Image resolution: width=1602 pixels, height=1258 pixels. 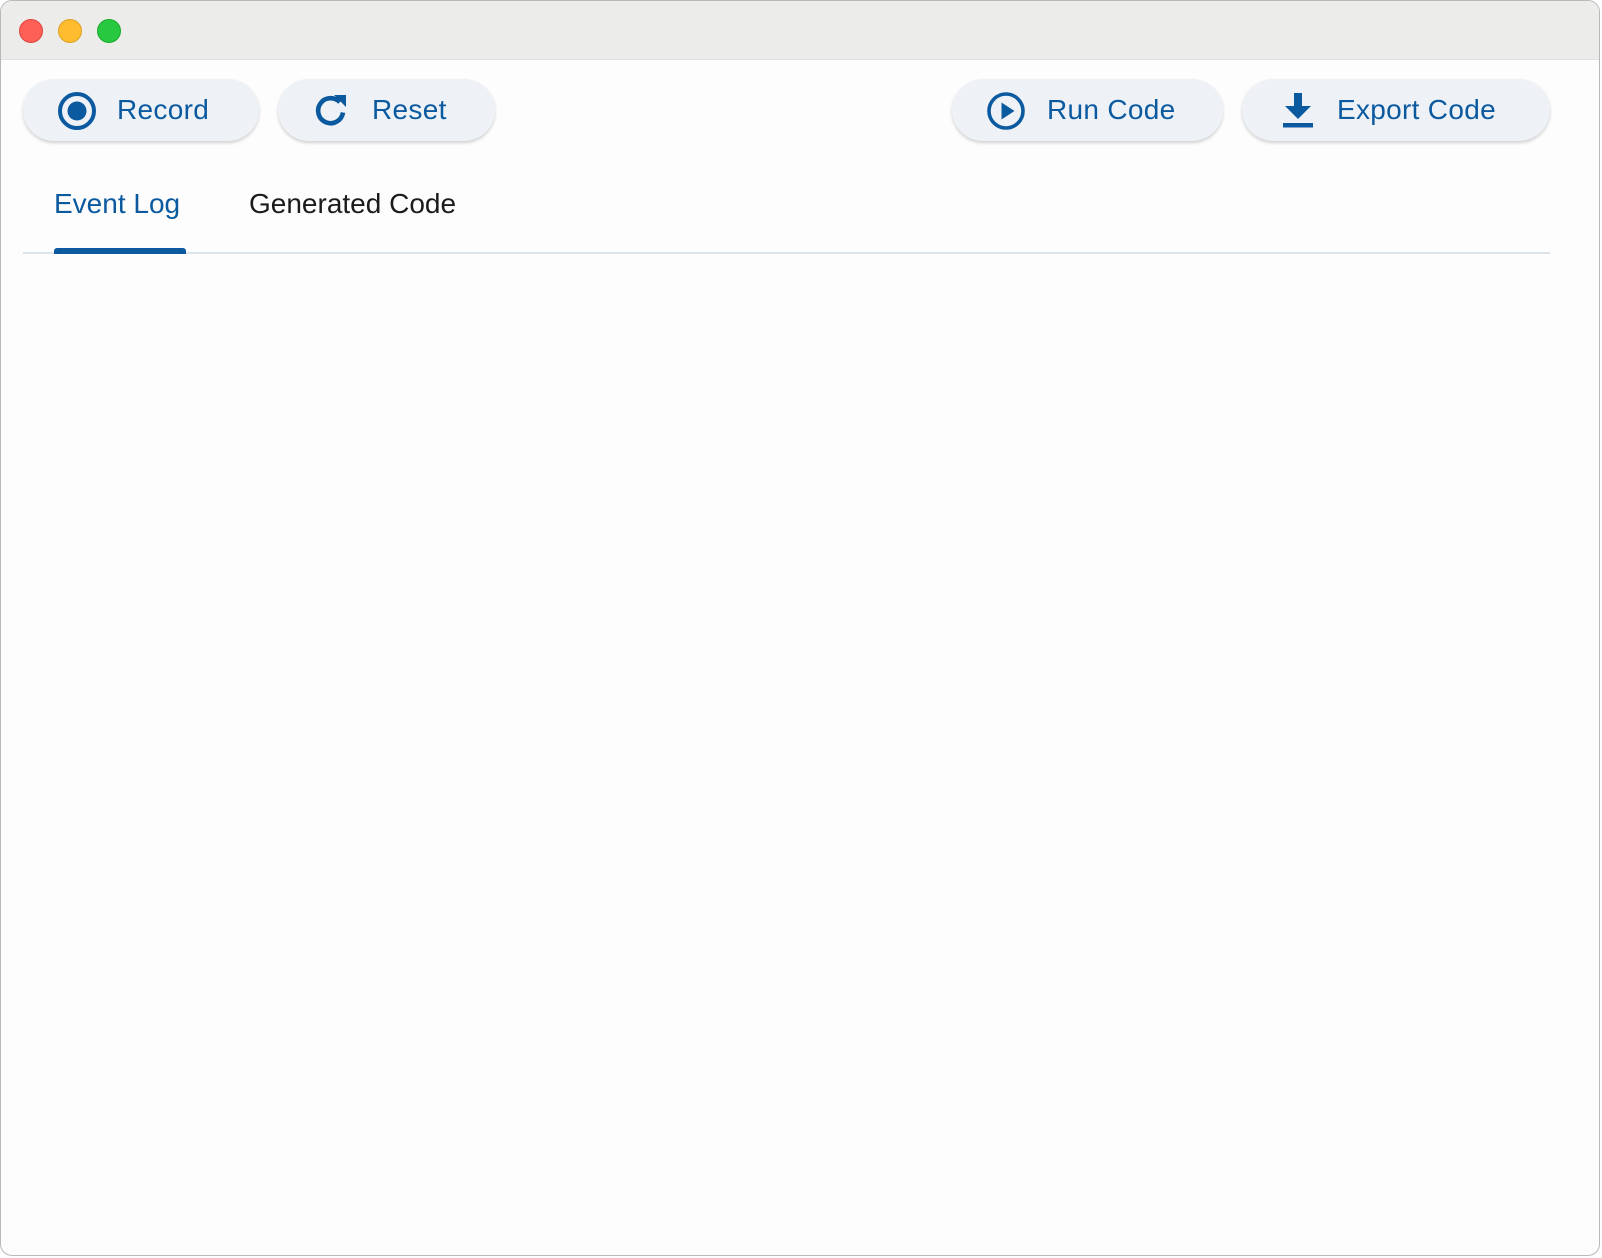 I want to click on zoom-window-button, so click(x=109, y=31).